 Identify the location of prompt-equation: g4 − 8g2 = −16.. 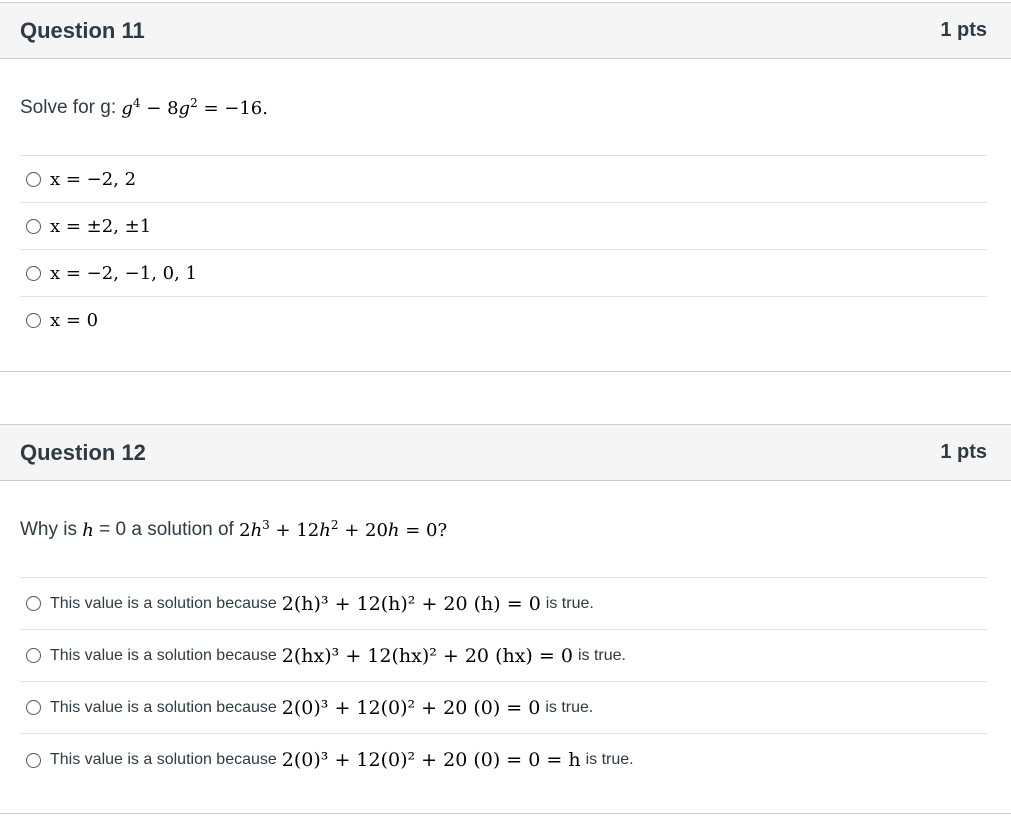
(194, 107).